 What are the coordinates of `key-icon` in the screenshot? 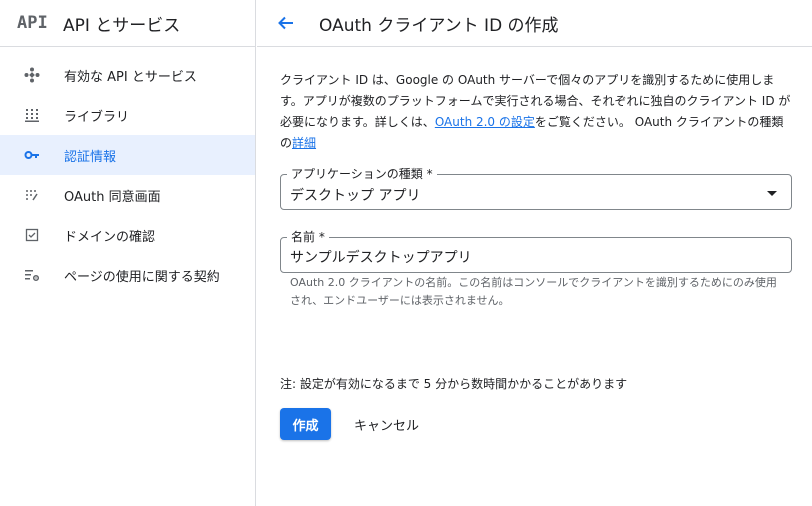 It's located at (32, 155).